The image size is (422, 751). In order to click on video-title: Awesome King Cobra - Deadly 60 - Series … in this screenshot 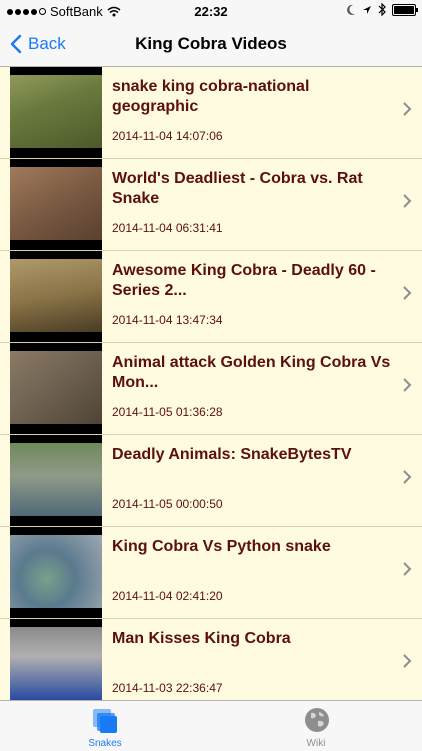, I will do `click(244, 280)`.